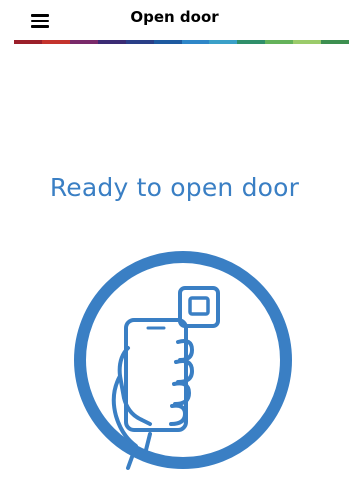  Describe the element at coordinates (174, 17) in the screenshot. I see `page-title: Open door` at that location.